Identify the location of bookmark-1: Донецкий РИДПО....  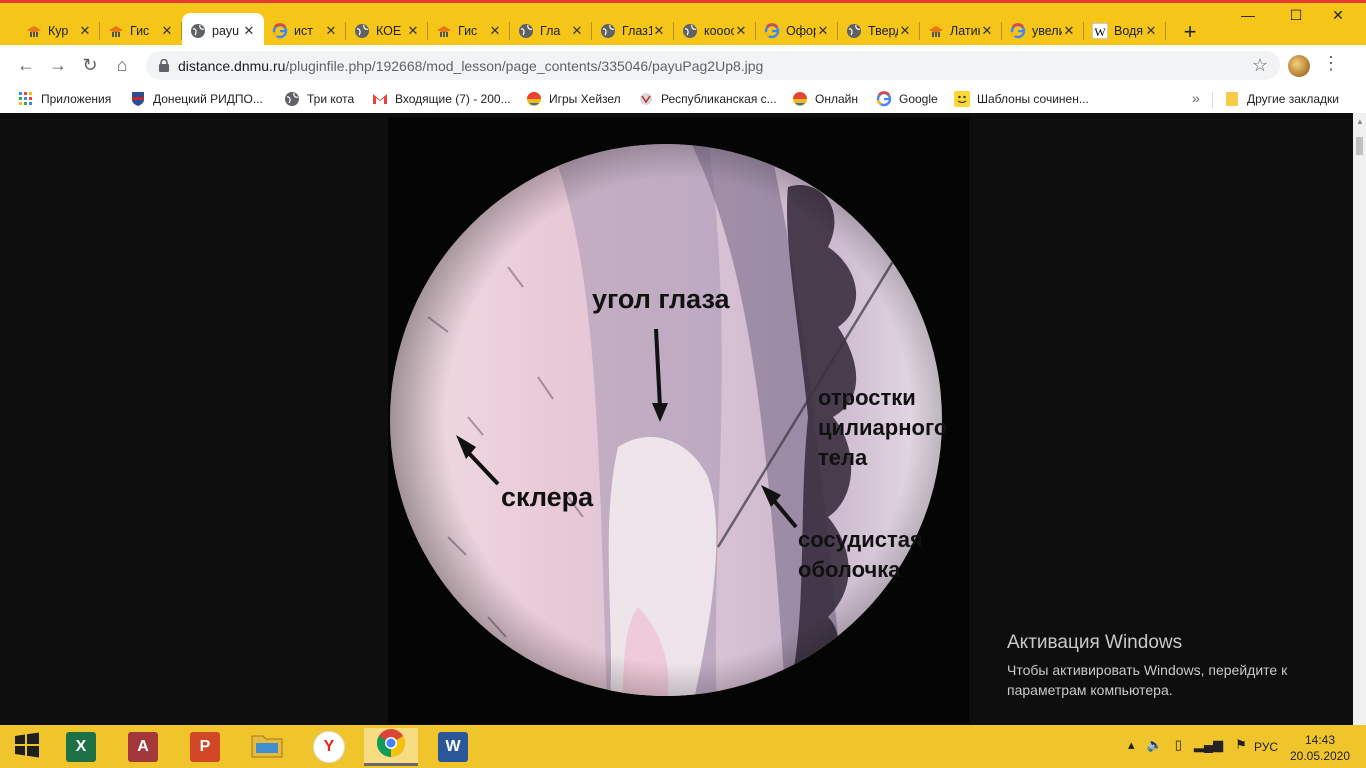
(196, 99).